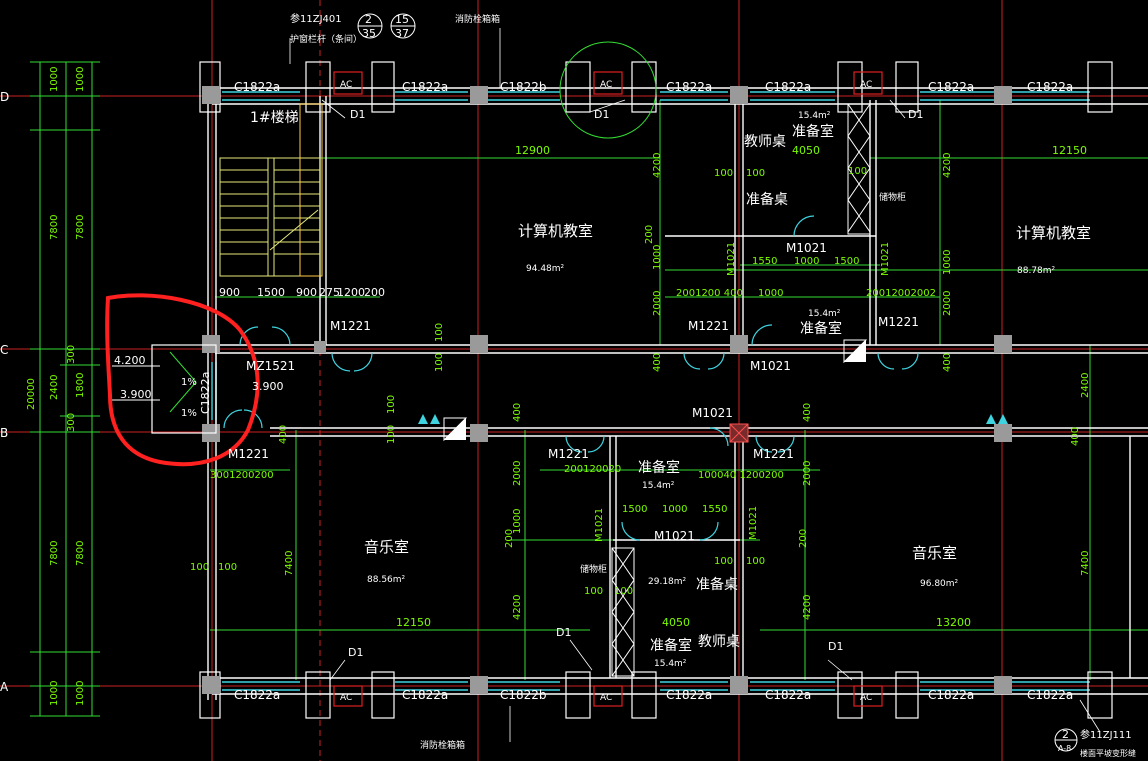 The height and width of the screenshot is (761, 1148). I want to click on ref-circle-b-sub: 37, so click(402, 33).